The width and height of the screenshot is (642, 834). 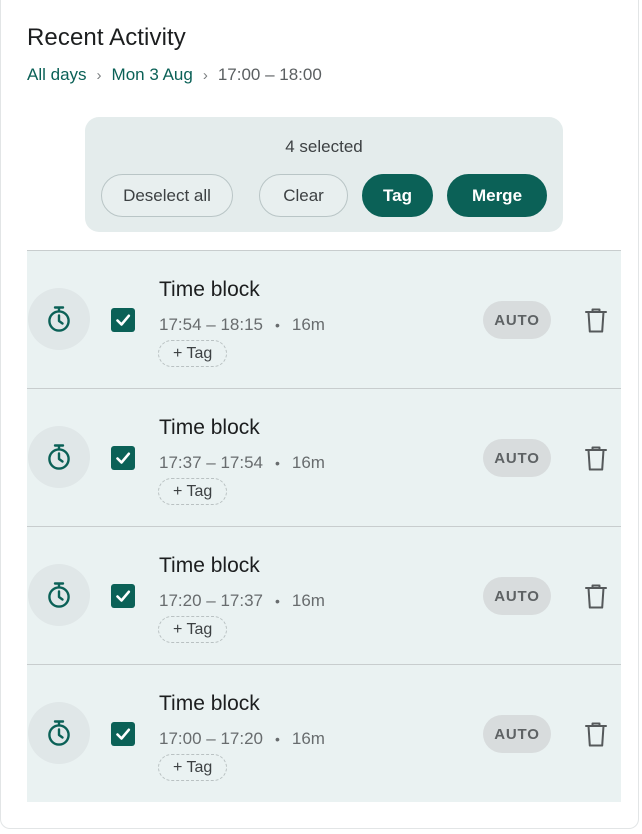 What do you see at coordinates (211, 324) in the screenshot?
I see `activity-range: 17:54 – 18:15` at bounding box center [211, 324].